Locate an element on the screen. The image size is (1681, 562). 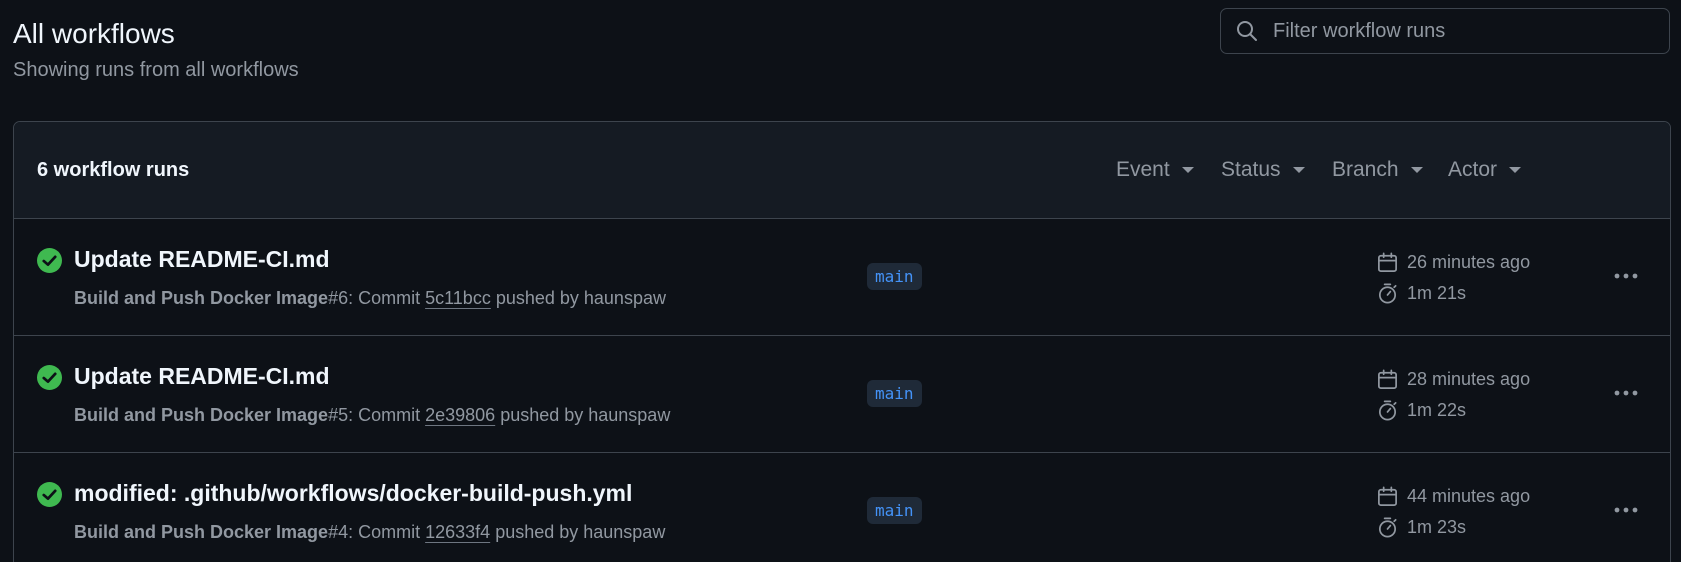
actor-filter-label: Actor is located at coordinates (1473, 169).